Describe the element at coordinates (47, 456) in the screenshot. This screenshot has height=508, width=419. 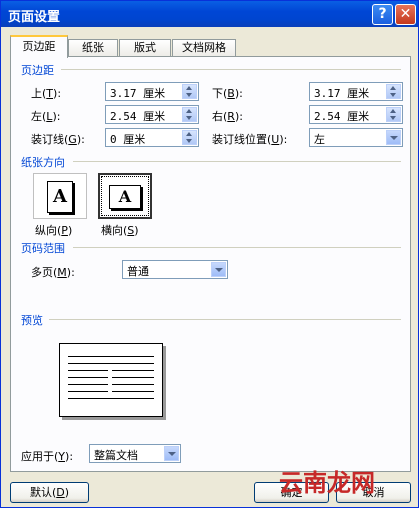
I see `apply-to-label: 应用于(Y):` at that location.